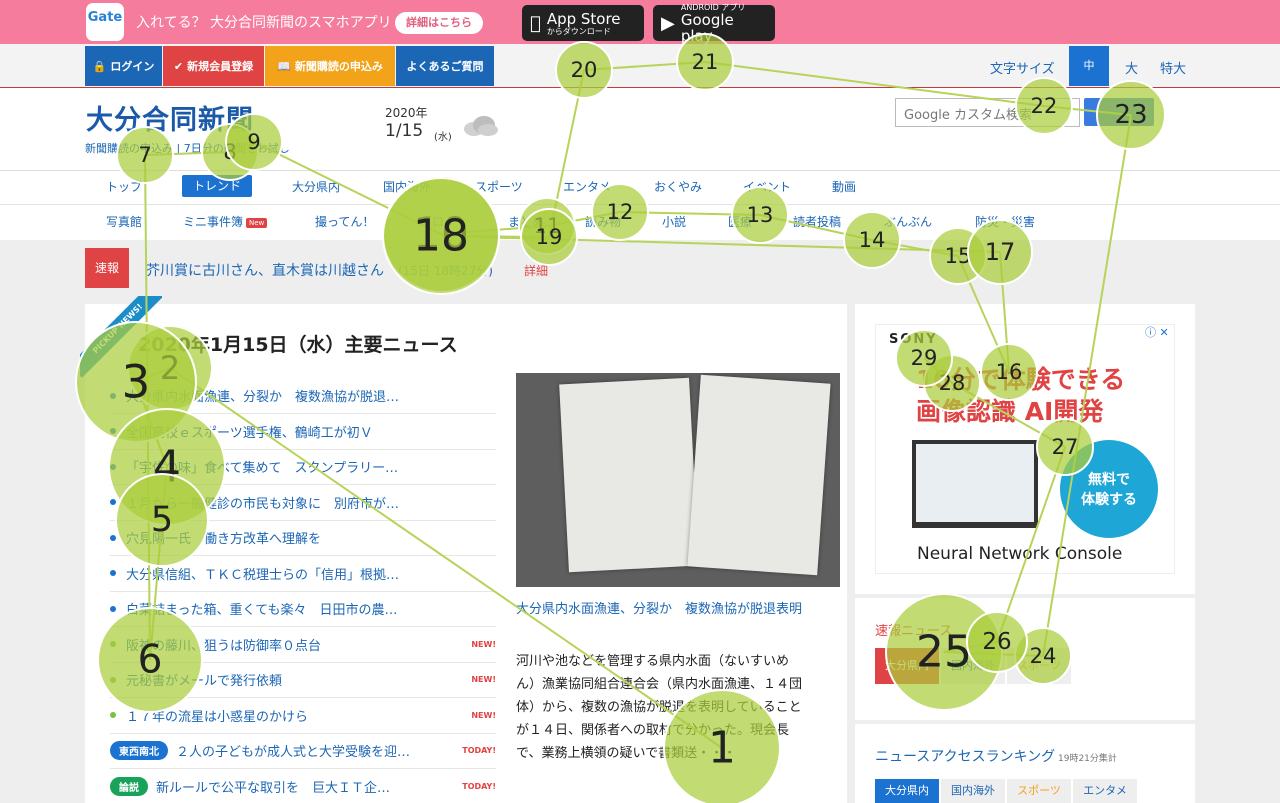  Describe the element at coordinates (139, 750) in the screenshot. I see `column-tag: 東西南北` at that location.